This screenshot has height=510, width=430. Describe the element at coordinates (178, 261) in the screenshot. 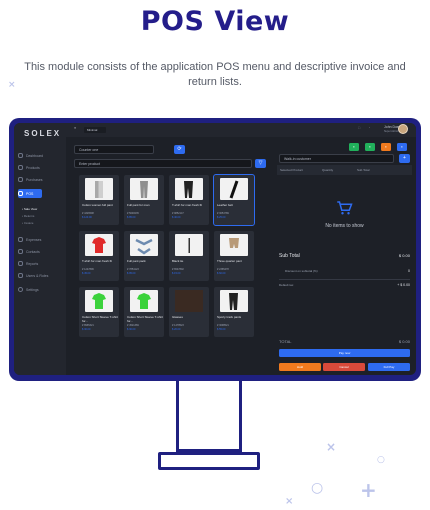

I see `product-name: Black tie` at that location.